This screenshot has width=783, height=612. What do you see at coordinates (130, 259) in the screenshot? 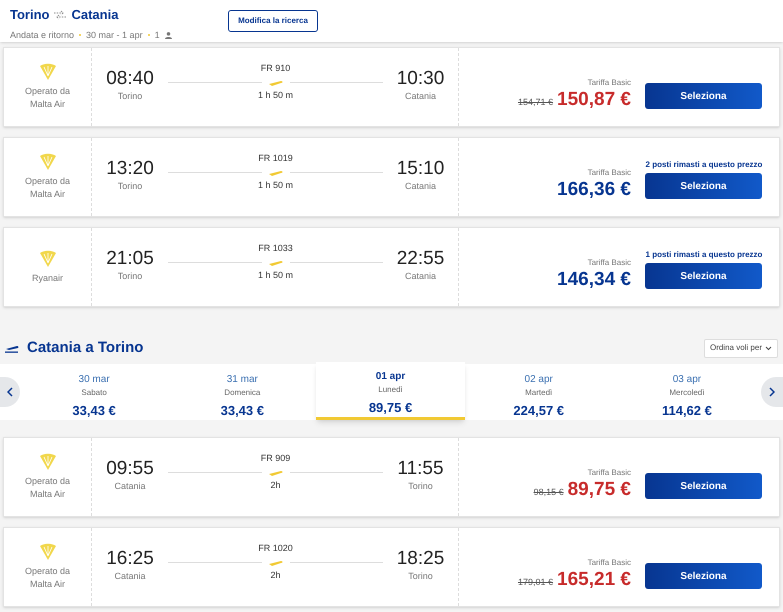
I see `departure-time: 21:05` at bounding box center [130, 259].